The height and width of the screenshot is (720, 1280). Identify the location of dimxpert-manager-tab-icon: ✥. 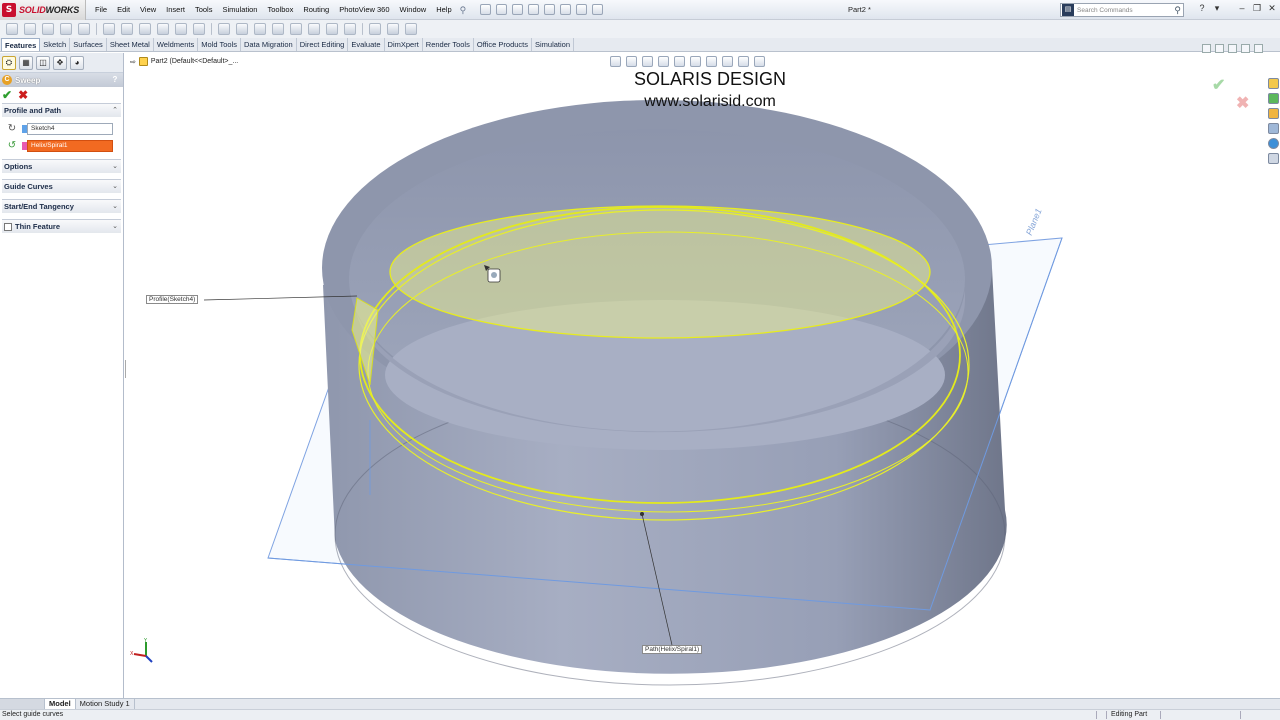
(60, 62).